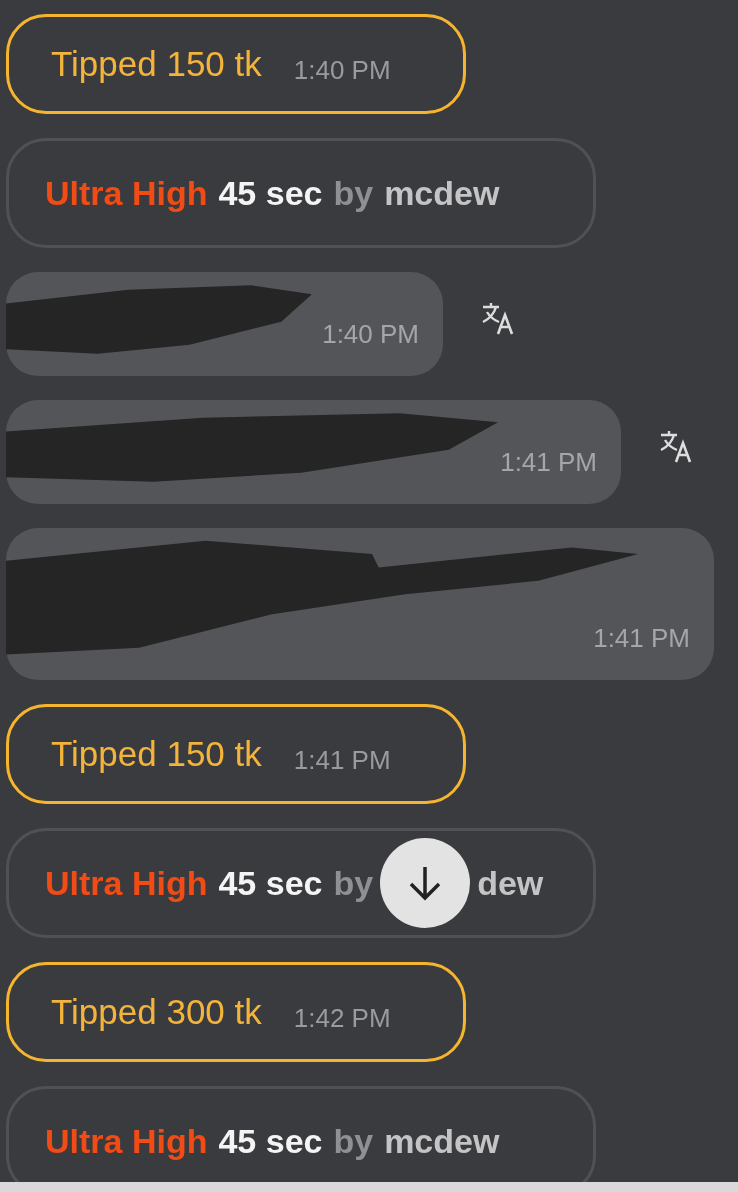  Describe the element at coordinates (510, 883) in the screenshot. I see `username: dew` at that location.